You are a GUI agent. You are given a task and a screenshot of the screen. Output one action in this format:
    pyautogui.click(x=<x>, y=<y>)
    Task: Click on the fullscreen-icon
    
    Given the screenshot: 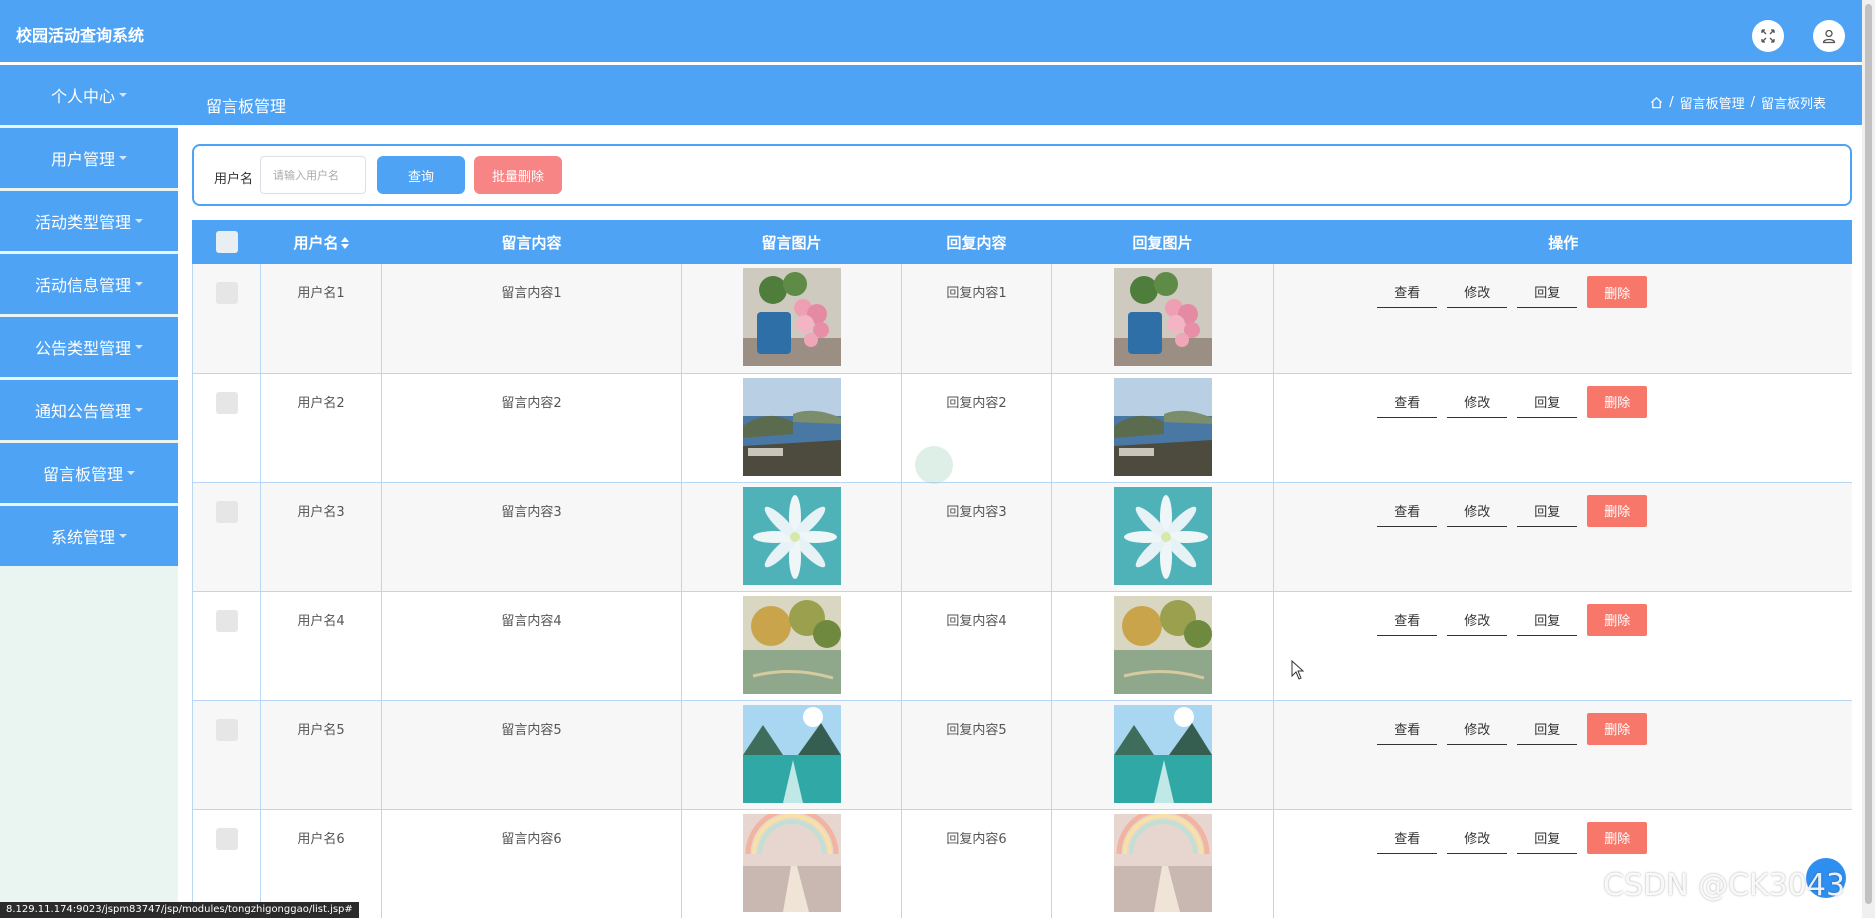 What is the action you would take?
    pyautogui.click(x=1768, y=36)
    